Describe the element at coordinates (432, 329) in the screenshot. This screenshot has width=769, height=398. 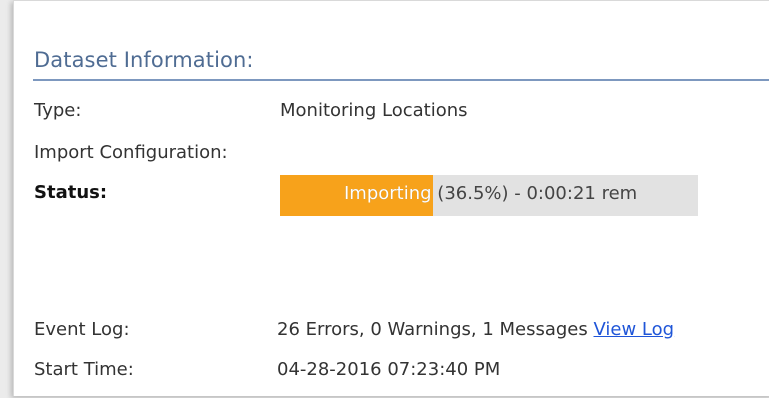
I see `event-log-value: 26 Errors, 0 Warnings, 1 Messages` at that location.